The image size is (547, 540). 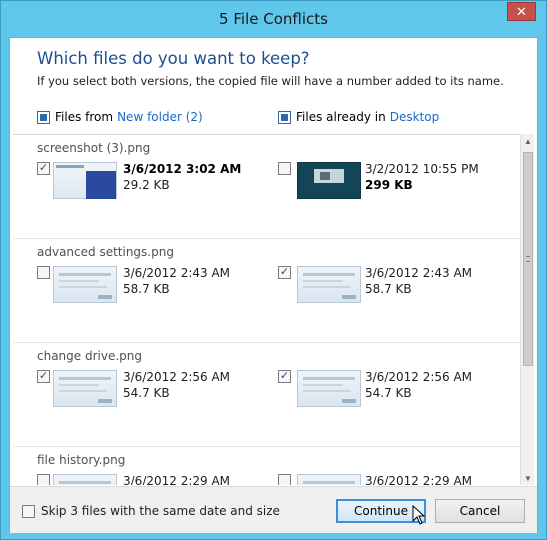 I want to click on skip-same-files-label: Skip 3 files with the same date and size, so click(x=160, y=511).